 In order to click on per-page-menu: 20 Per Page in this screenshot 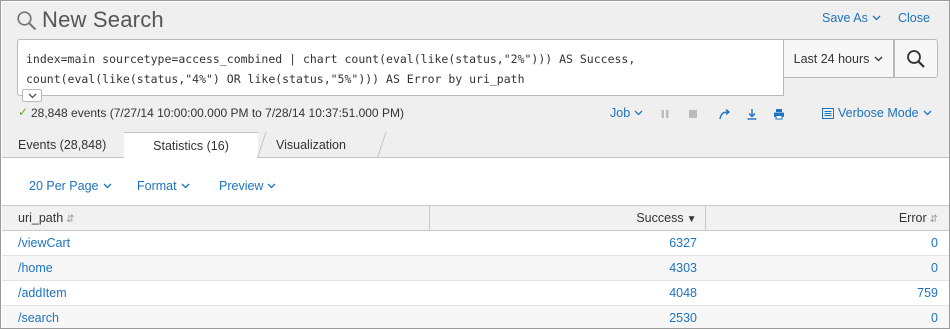, I will do `click(70, 186)`.